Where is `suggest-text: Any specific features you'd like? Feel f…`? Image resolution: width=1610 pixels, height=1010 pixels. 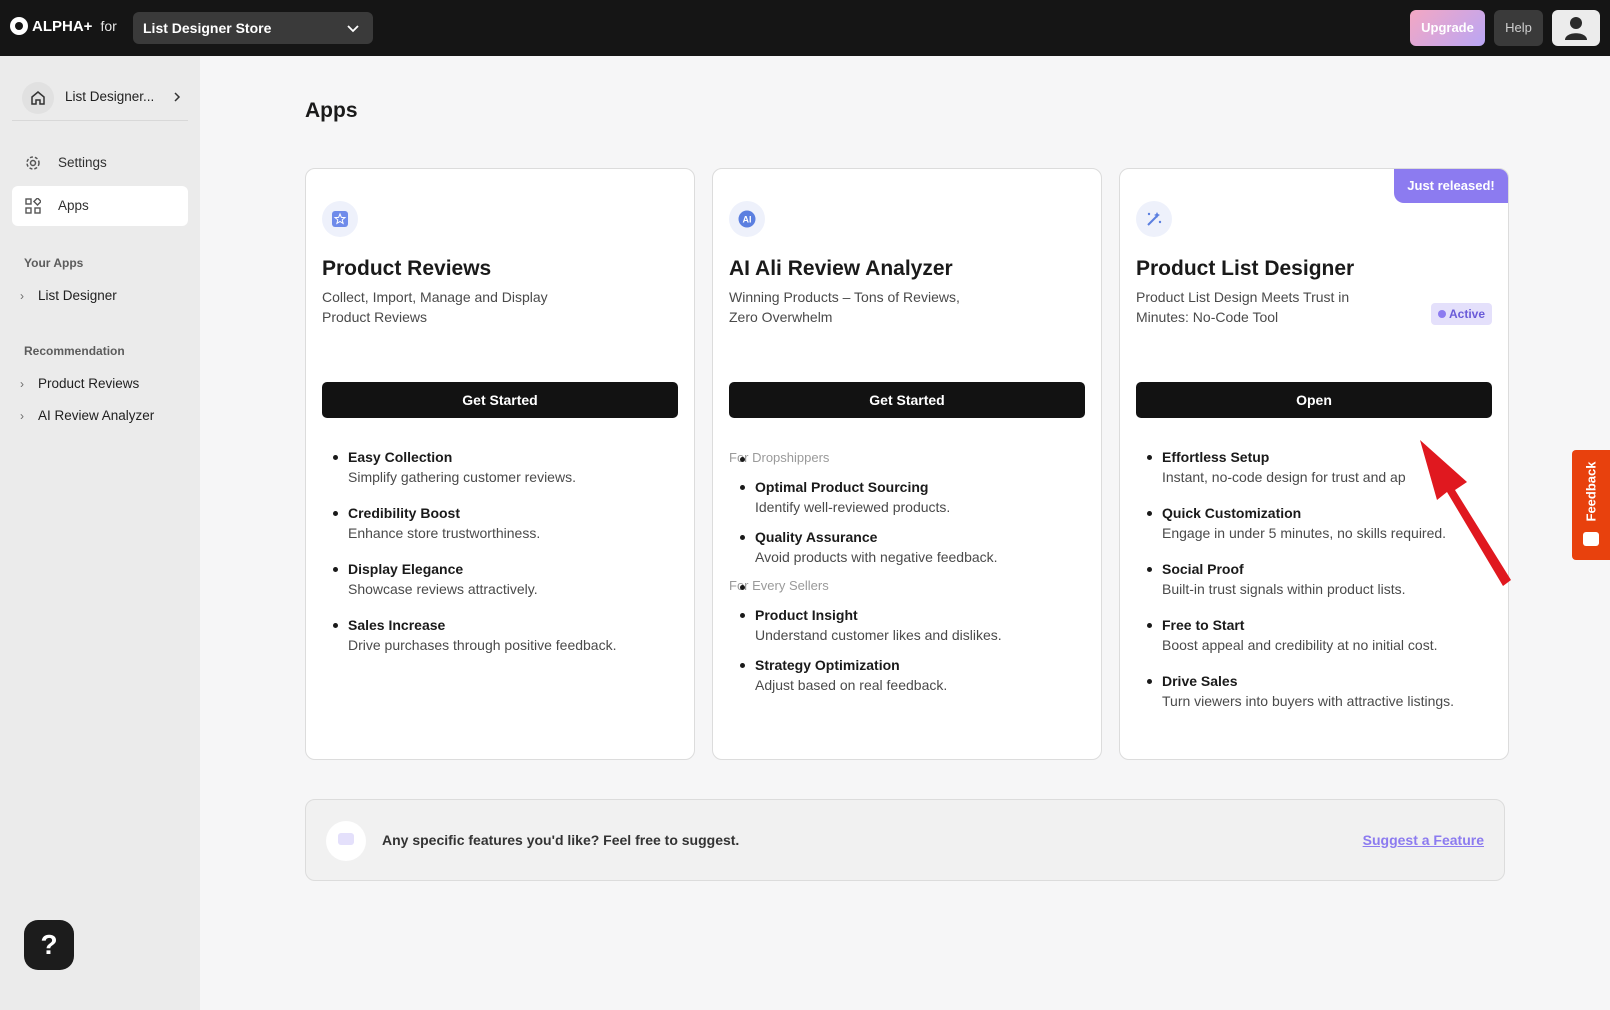
suggest-text: Any specific features you'd like? Feel f… is located at coordinates (561, 840).